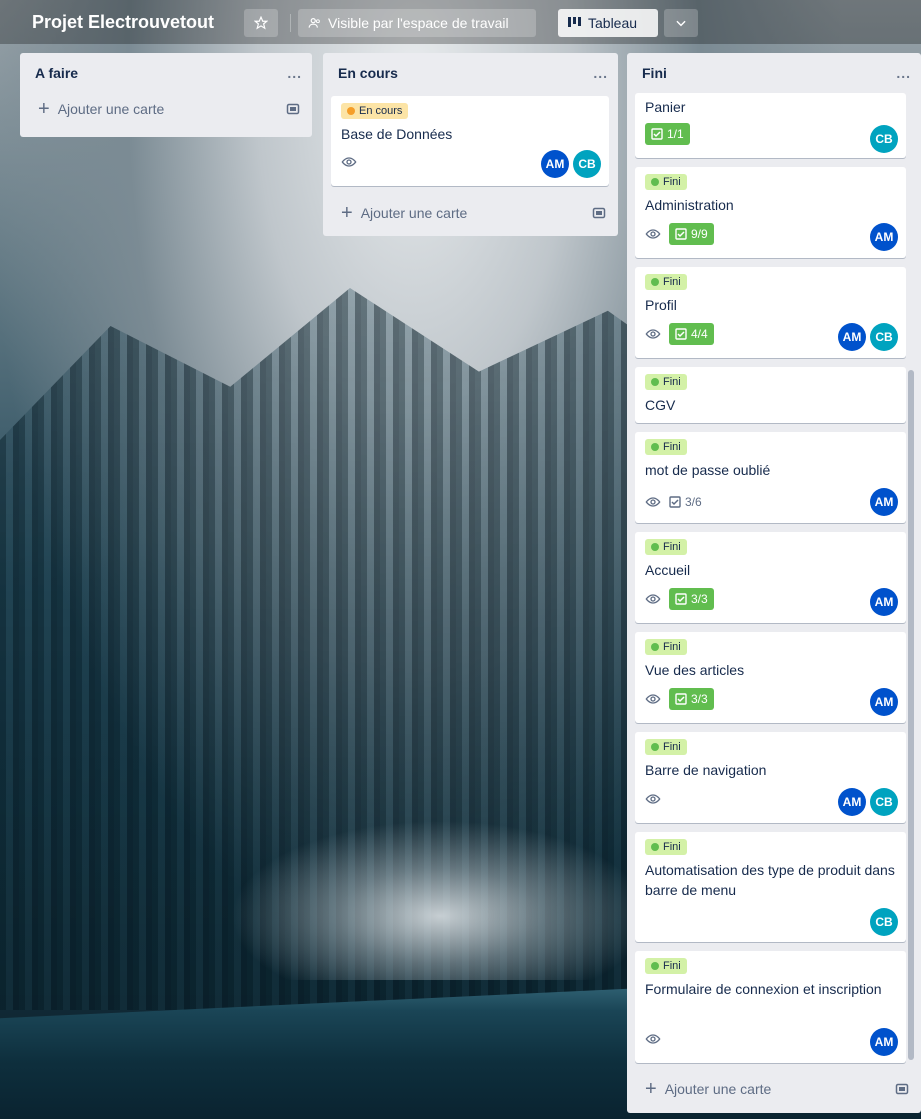 Image resolution: width=921 pixels, height=1119 pixels. Describe the element at coordinates (770, 312) in the screenshot. I see `card-profil: Fini Profil 4/4 AM CB` at that location.